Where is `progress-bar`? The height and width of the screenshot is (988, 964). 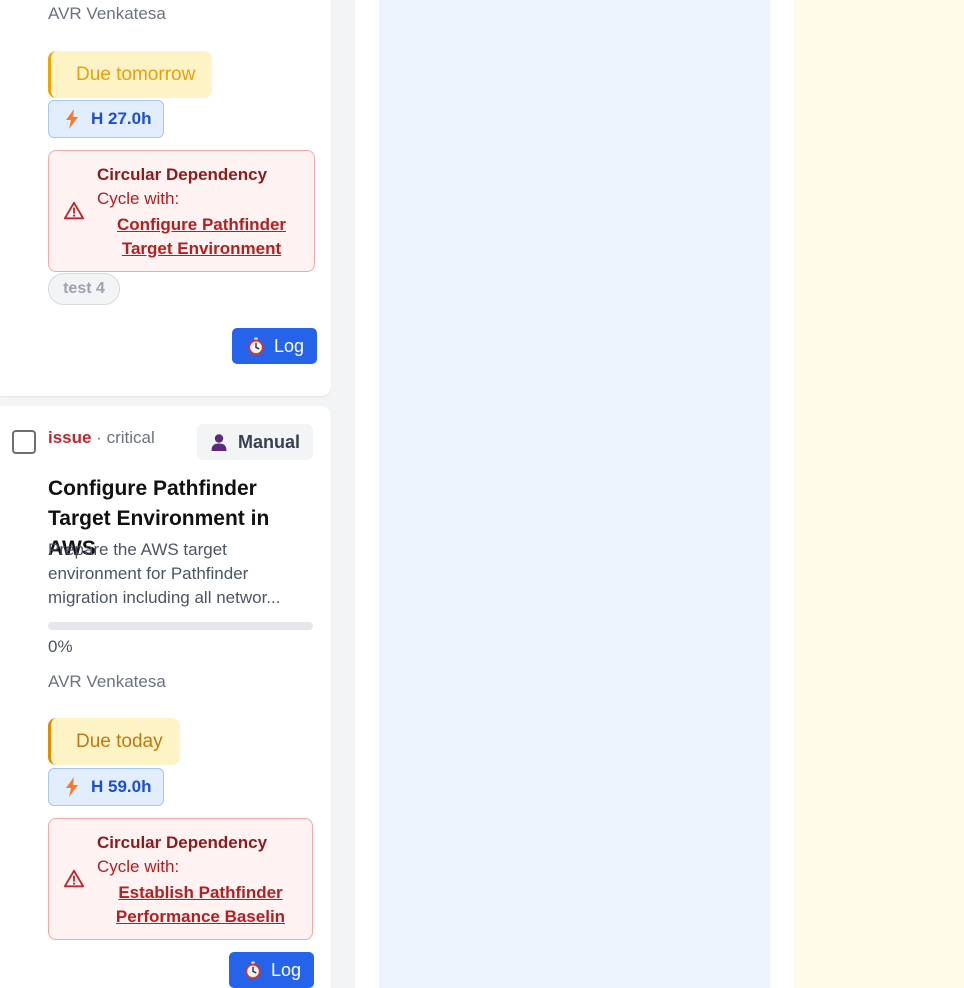
progress-bar is located at coordinates (180, 626).